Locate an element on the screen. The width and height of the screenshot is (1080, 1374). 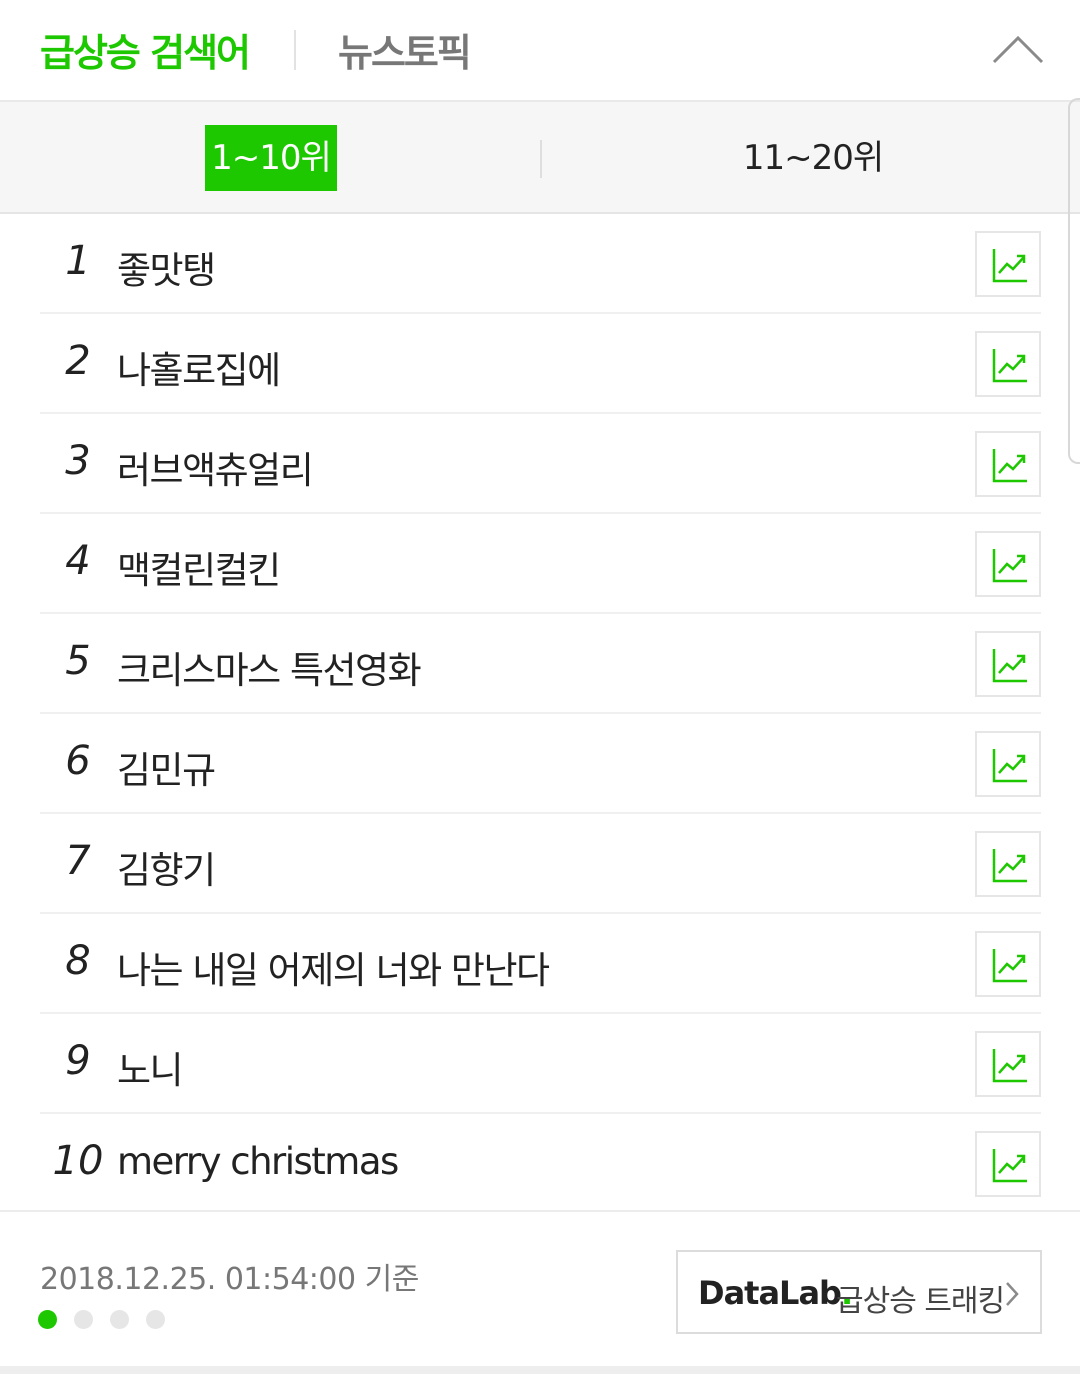
chevron-up-icon is located at coordinates (1018, 49).